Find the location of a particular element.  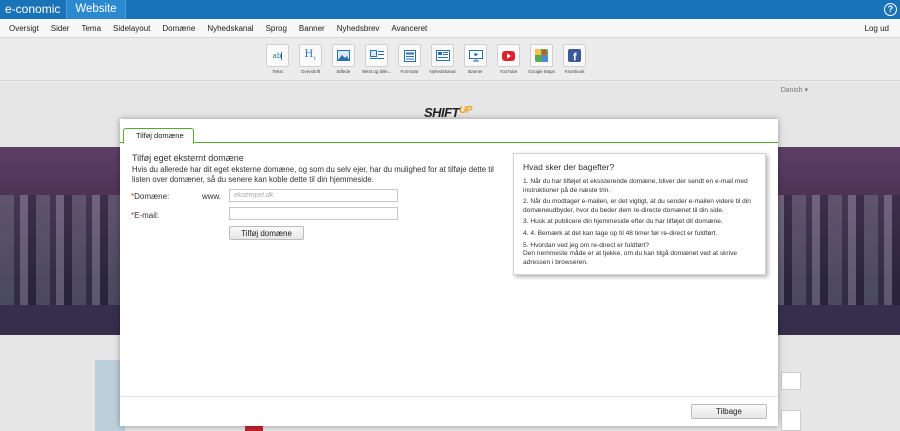

svg-text: f is located at coordinates (575, 57).